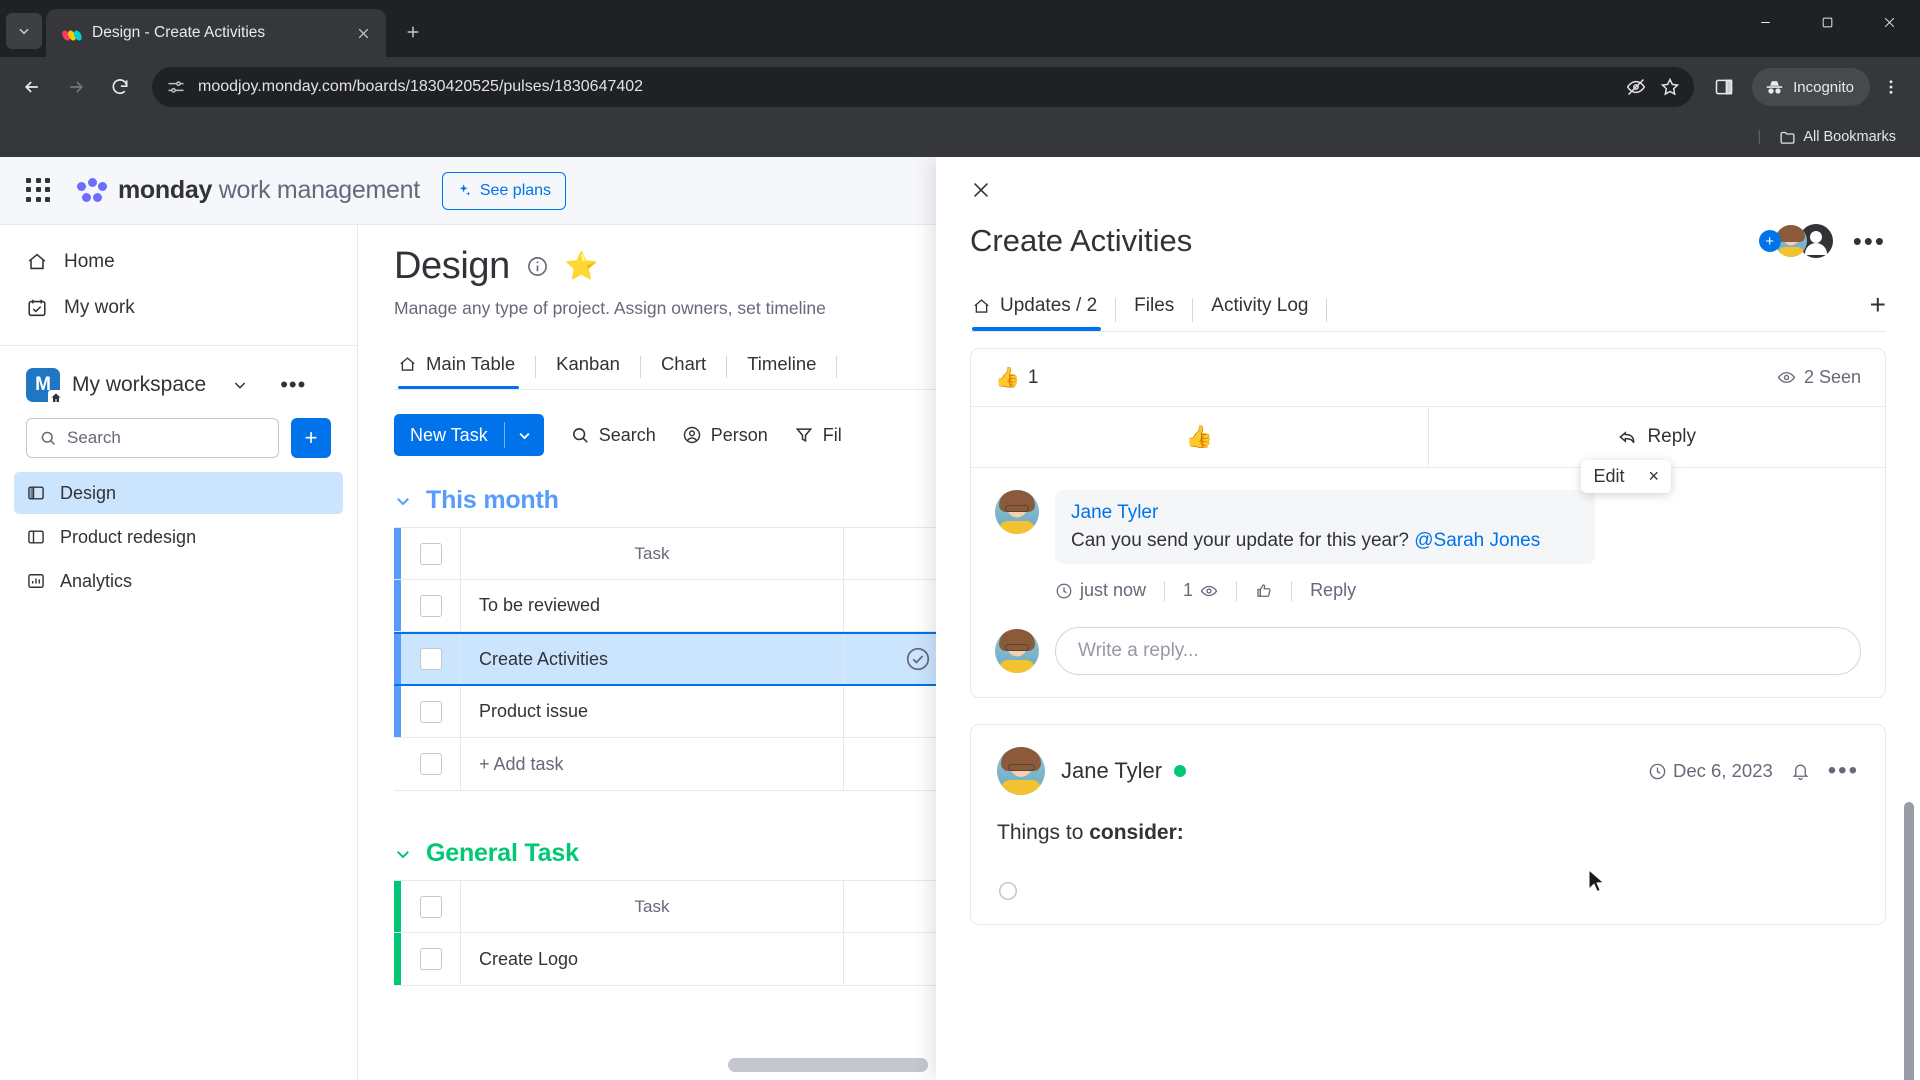 Image resolution: width=1920 pixels, height=1080 pixels. Describe the element at coordinates (1064, 590) in the screenshot. I see `clock-icon` at that location.